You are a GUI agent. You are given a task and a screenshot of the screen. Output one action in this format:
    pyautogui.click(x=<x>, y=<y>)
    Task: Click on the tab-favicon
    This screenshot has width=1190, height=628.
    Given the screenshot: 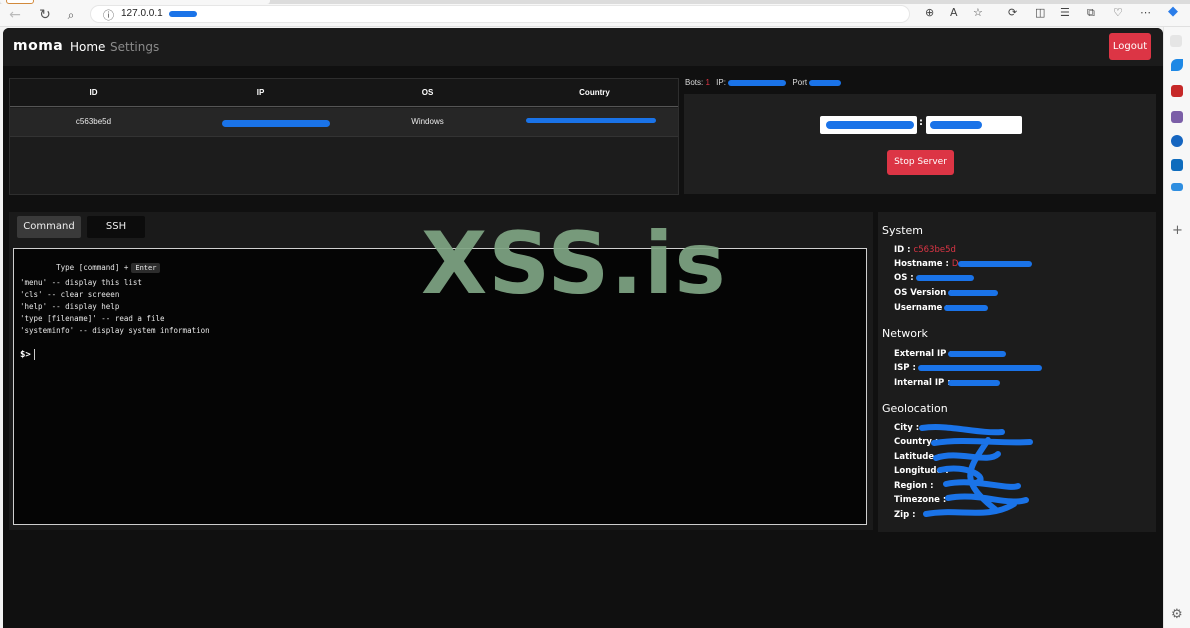 What is the action you would take?
    pyautogui.click(x=20, y=2)
    